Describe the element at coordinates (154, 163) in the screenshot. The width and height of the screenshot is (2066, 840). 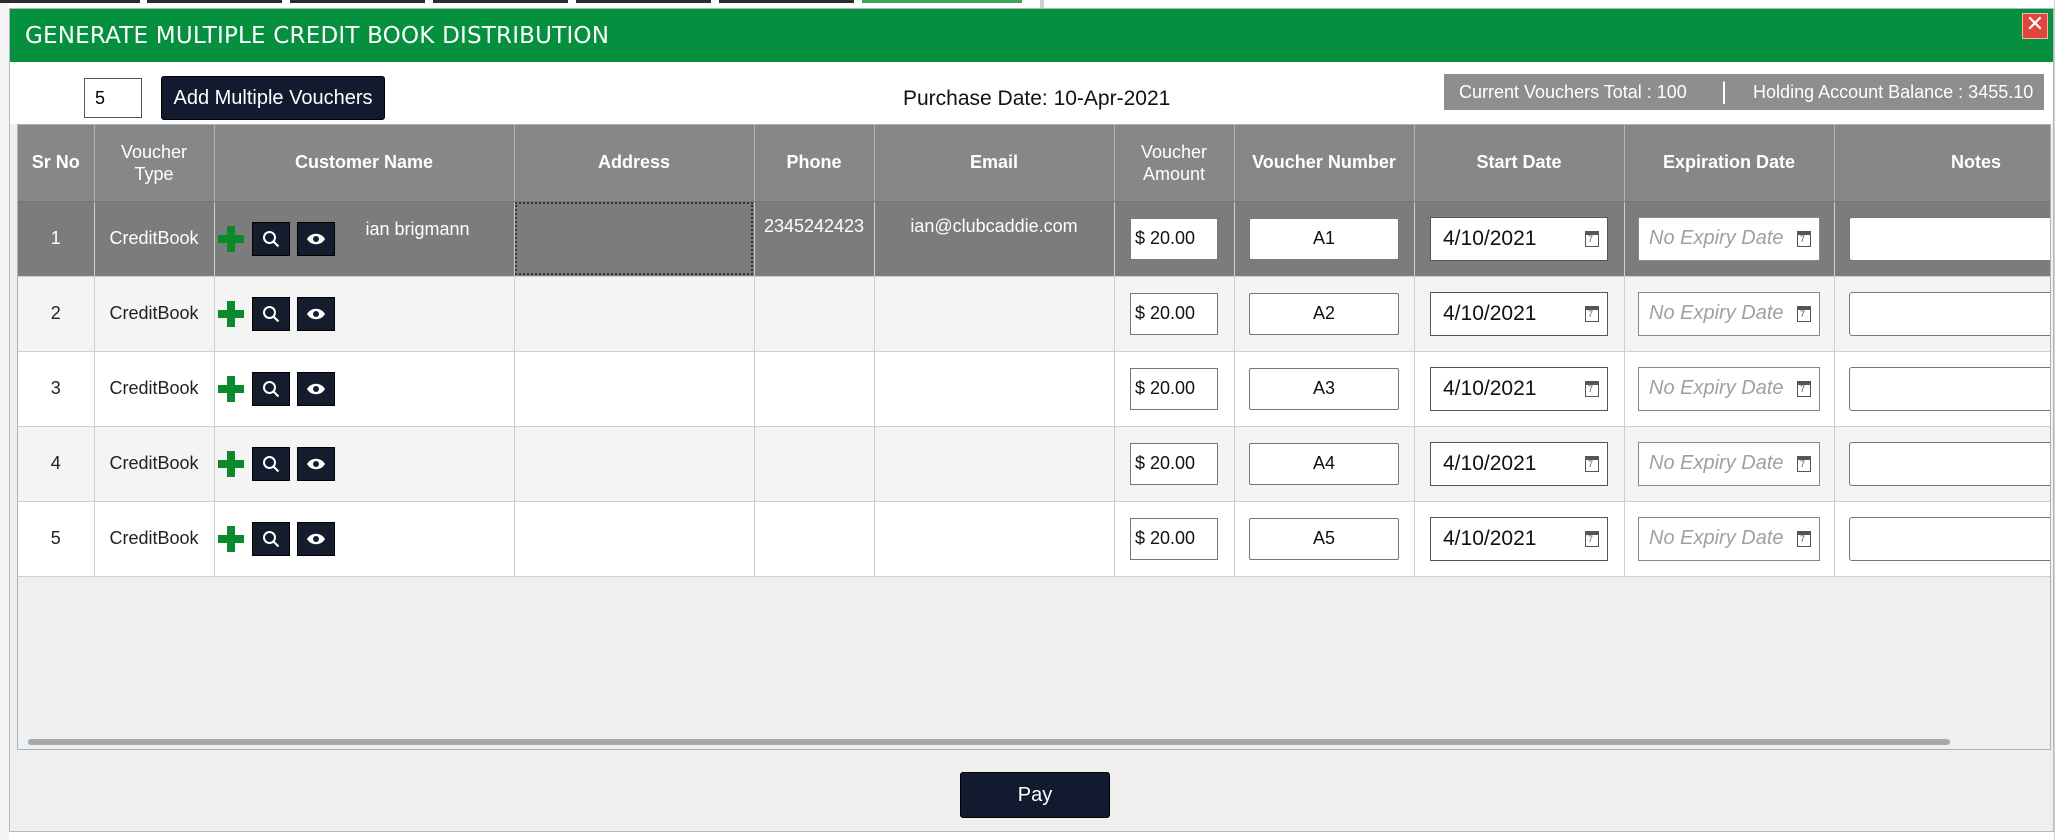
I see `header-voucher-type: Voucher Type` at that location.